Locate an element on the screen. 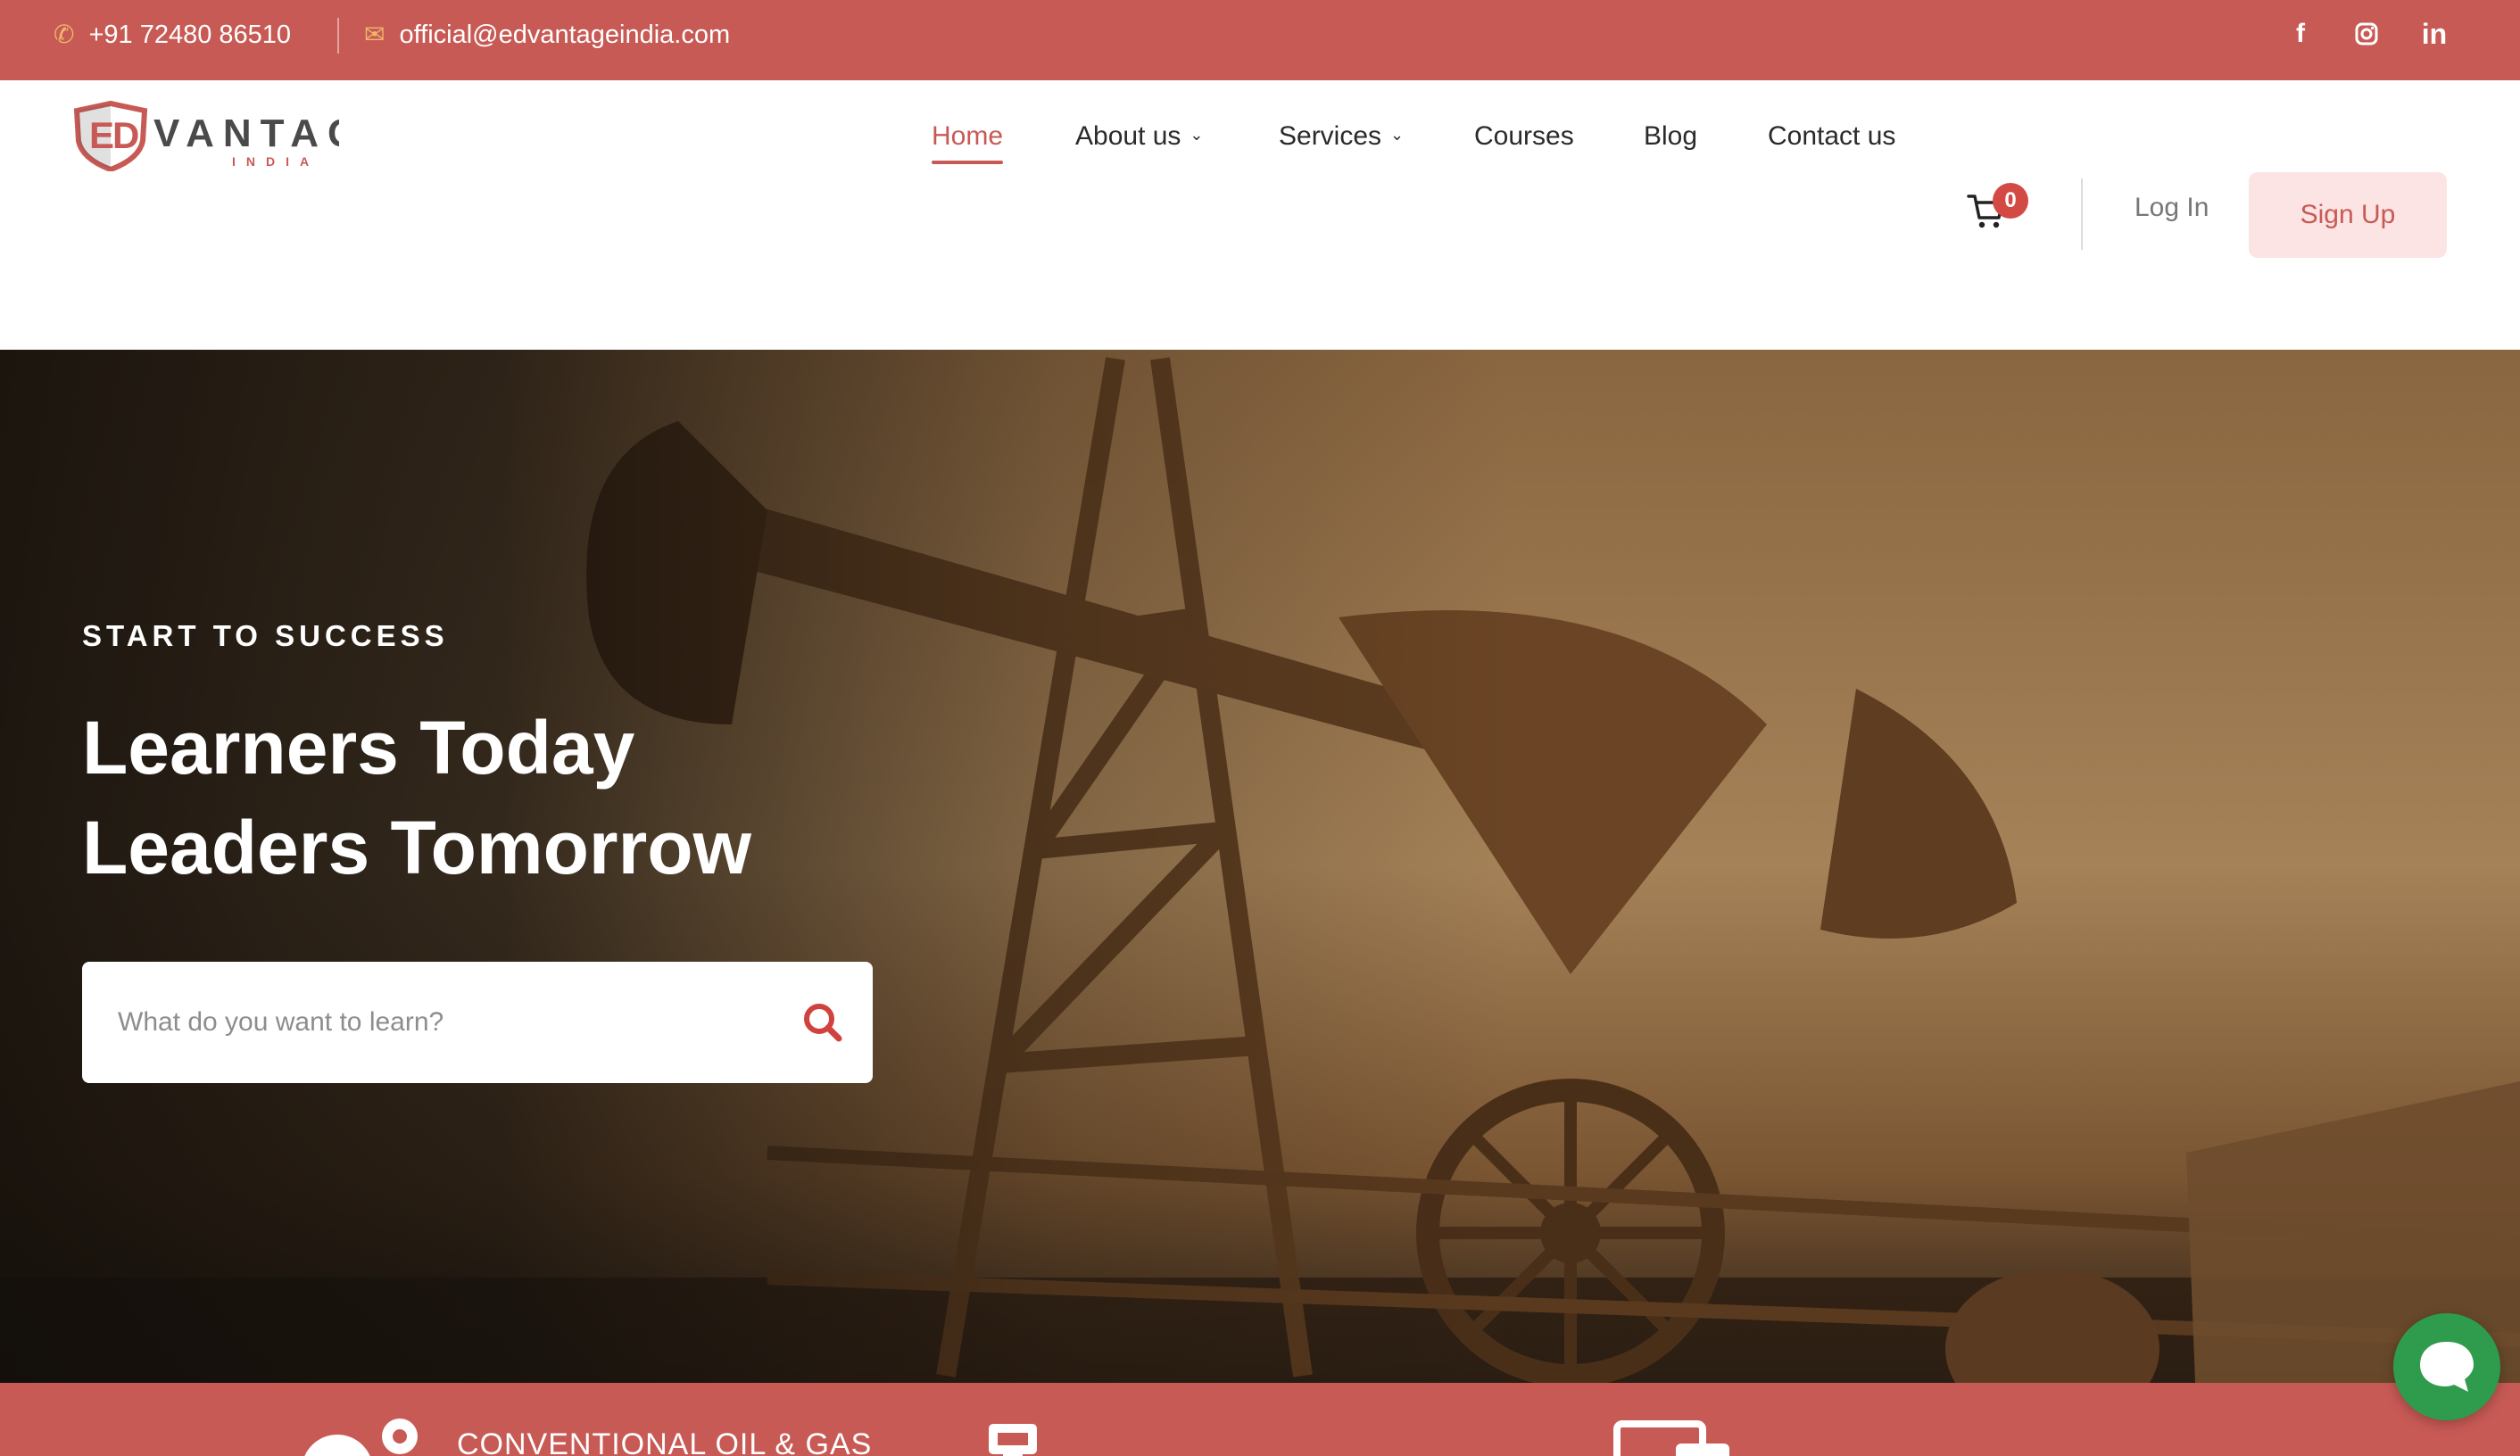 Image resolution: width=2520 pixels, height=1456 pixels. phone-number: +91 72480 86510 is located at coordinates (189, 35).